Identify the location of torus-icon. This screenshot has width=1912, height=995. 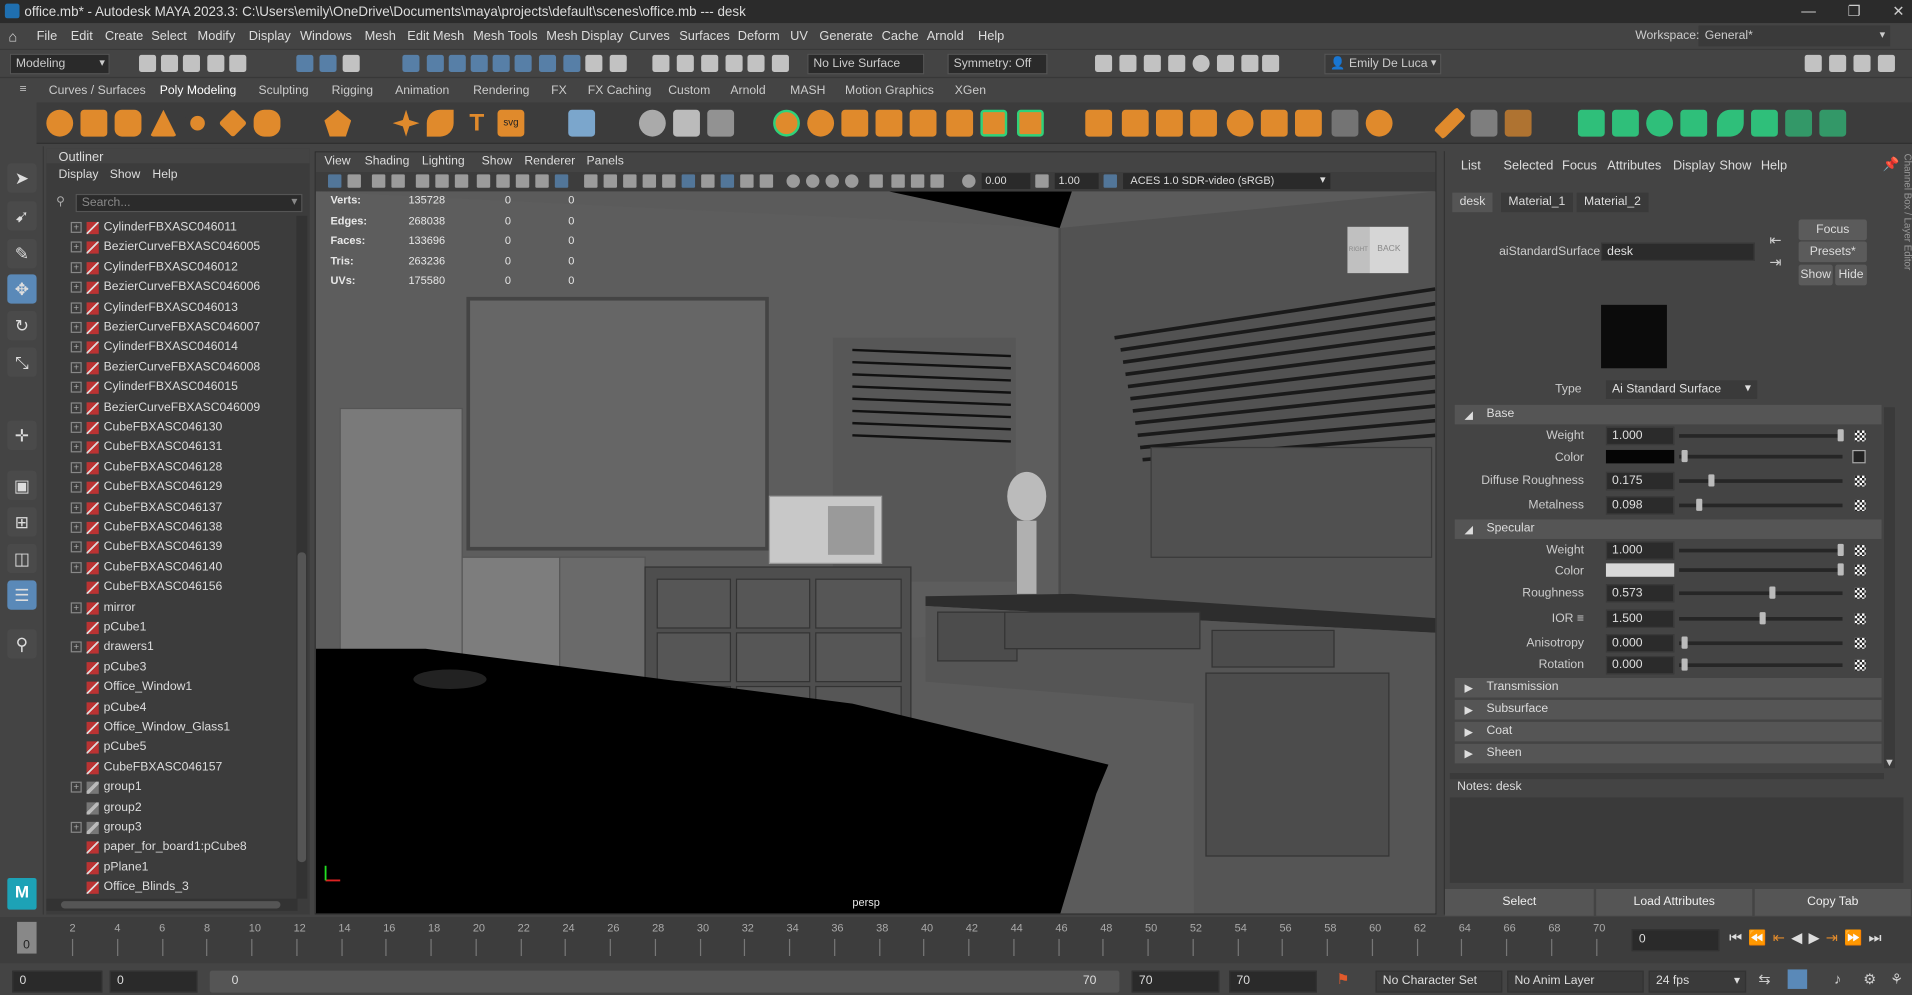
(197, 123).